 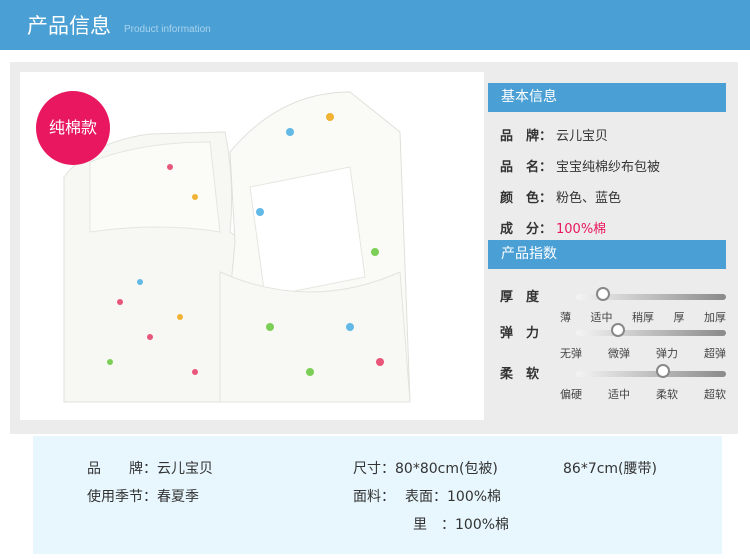 What do you see at coordinates (613, 306) in the screenshot?
I see `thickness-indicator: 厚 度 薄适中 稍厚厚加厚` at bounding box center [613, 306].